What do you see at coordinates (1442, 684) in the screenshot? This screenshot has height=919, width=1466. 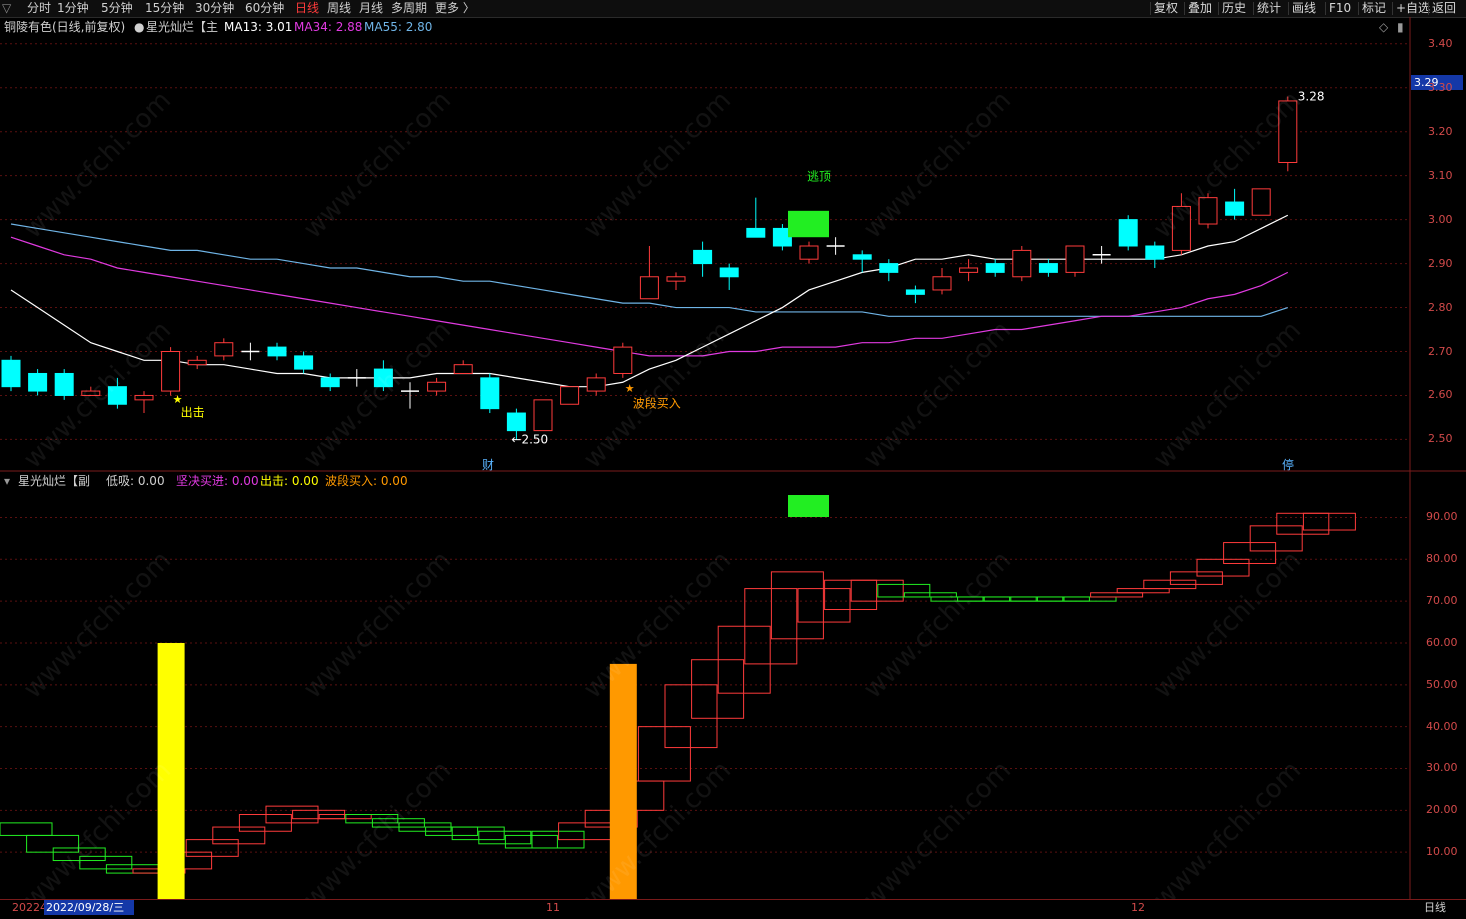 I see `indicator-tick-4: 50.00` at bounding box center [1442, 684].